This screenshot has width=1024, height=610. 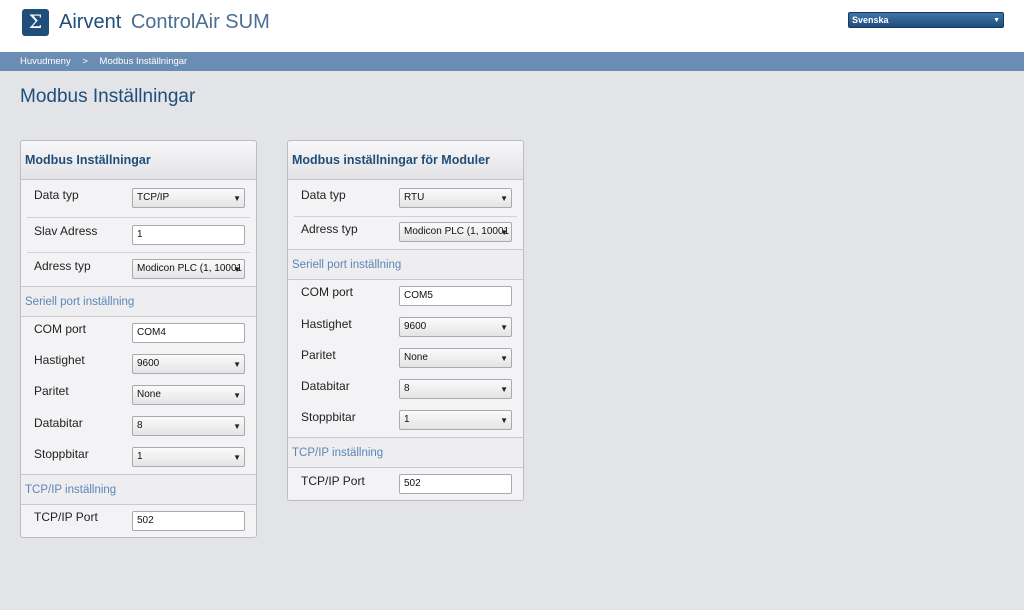 I want to click on panel-header: Modbus inställningar för Moduler, so click(x=405, y=160).